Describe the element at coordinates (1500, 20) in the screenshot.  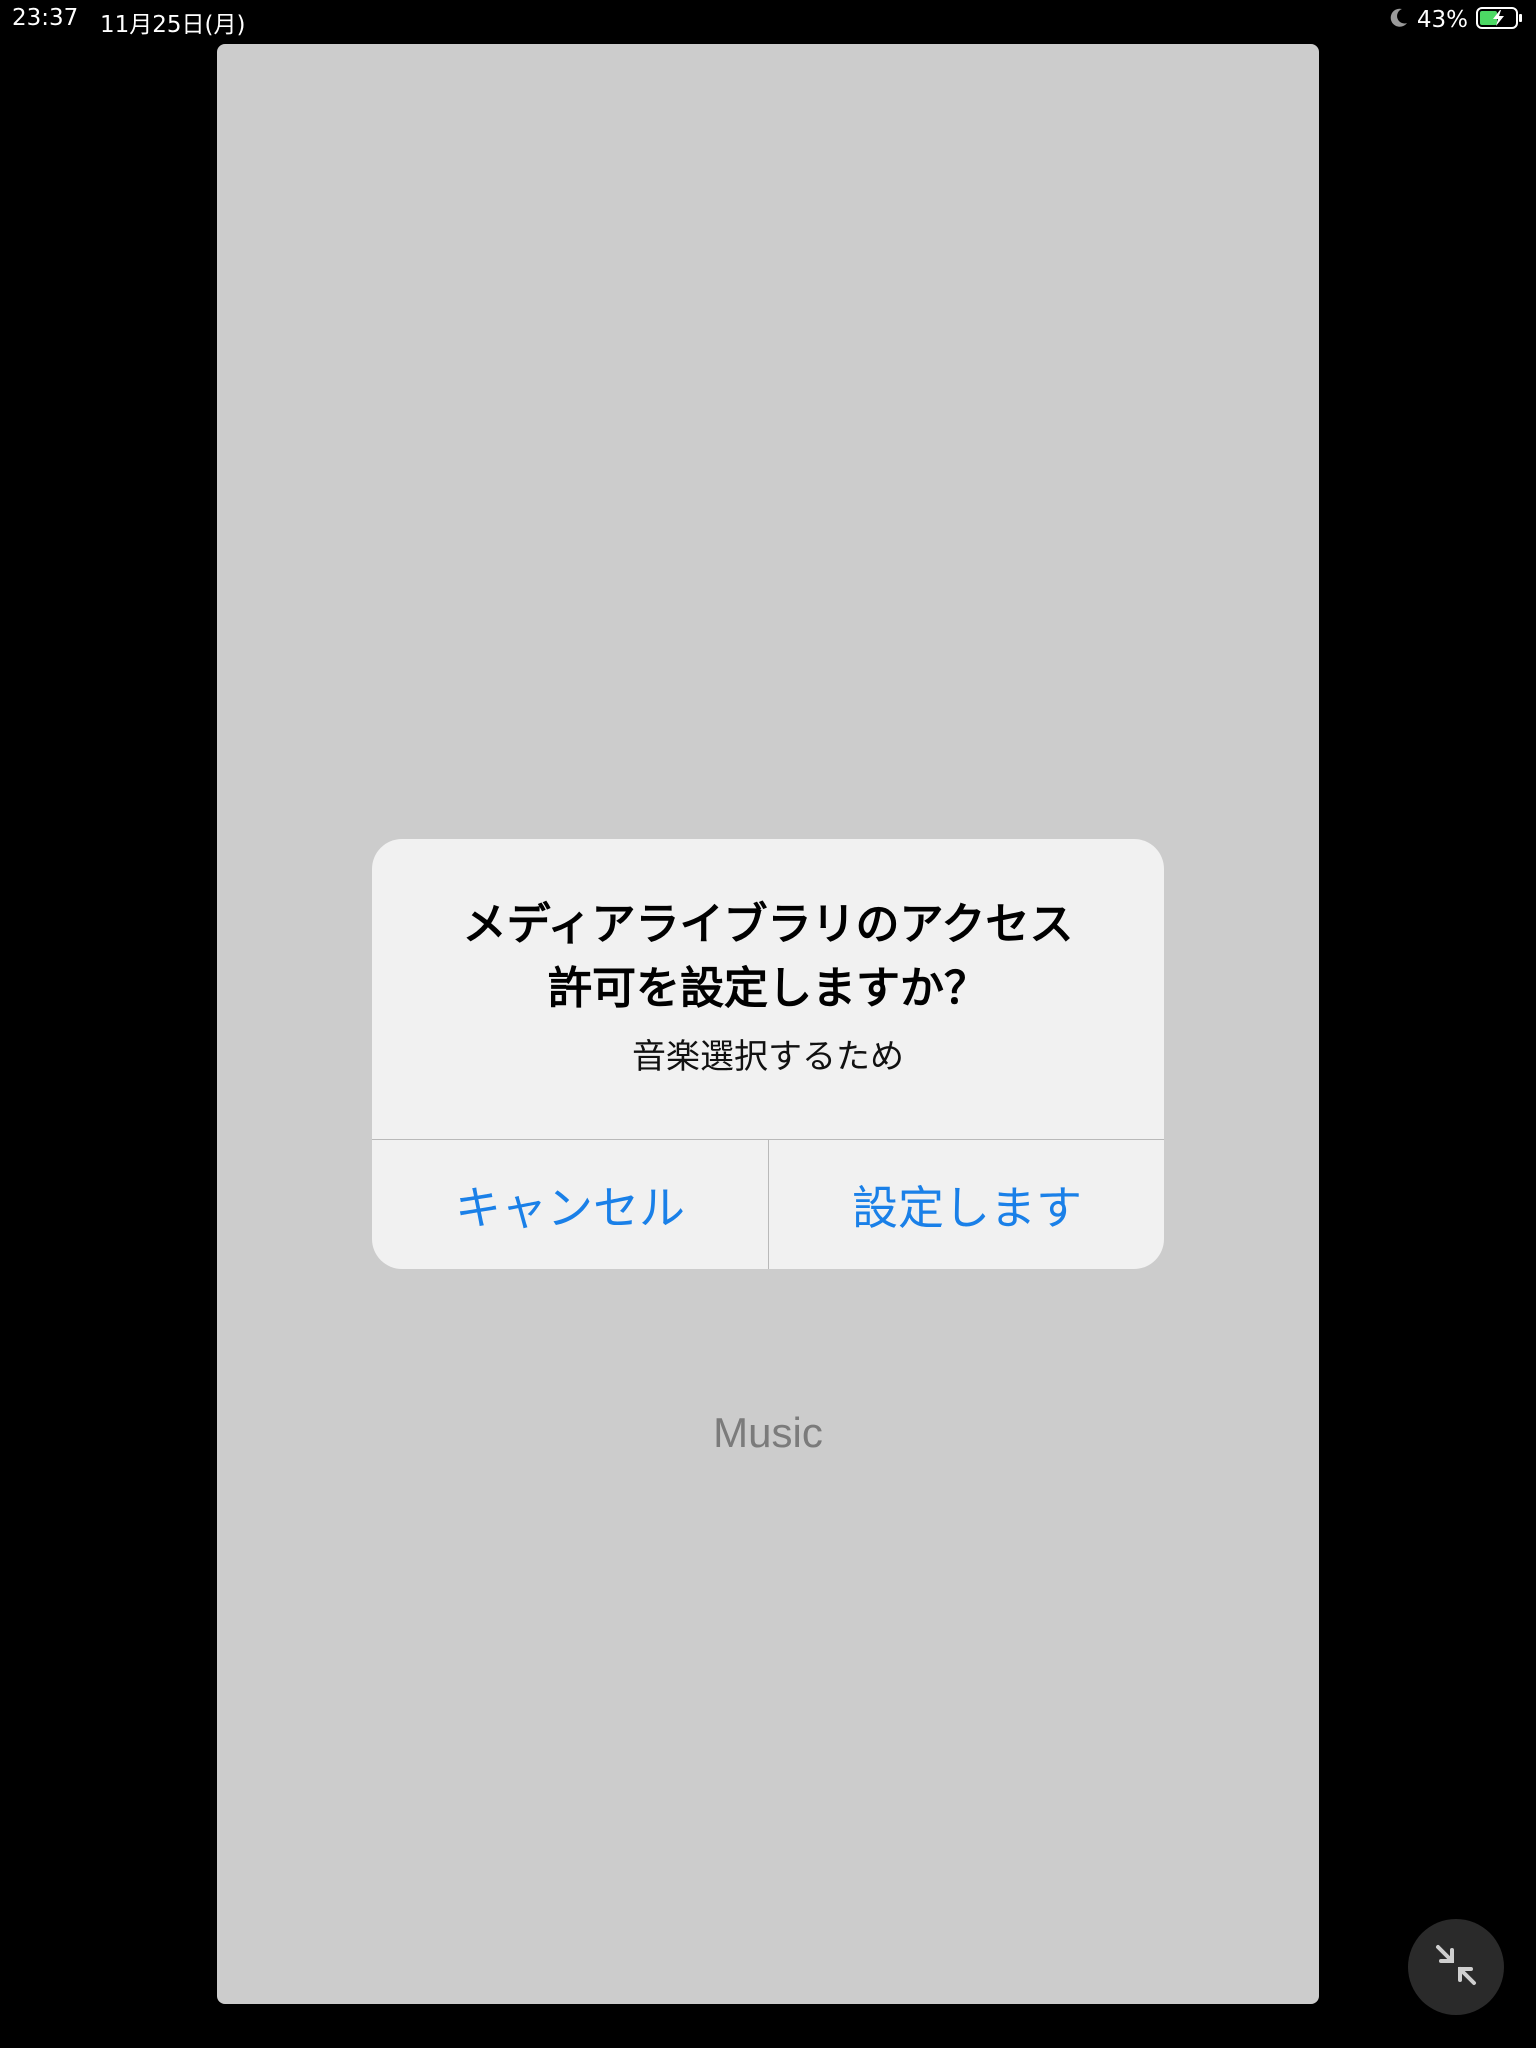
I see `battery-charging-icon` at that location.